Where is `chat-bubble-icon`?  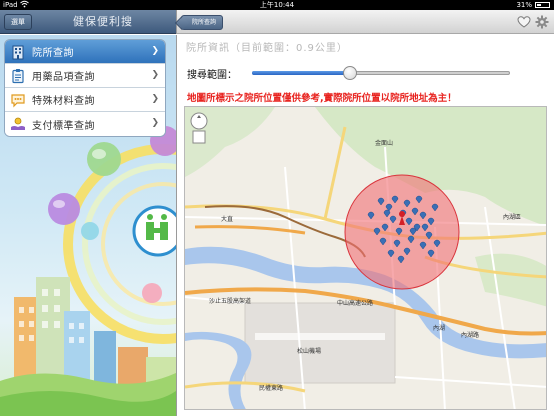
chat-bubble-icon is located at coordinates (18, 100).